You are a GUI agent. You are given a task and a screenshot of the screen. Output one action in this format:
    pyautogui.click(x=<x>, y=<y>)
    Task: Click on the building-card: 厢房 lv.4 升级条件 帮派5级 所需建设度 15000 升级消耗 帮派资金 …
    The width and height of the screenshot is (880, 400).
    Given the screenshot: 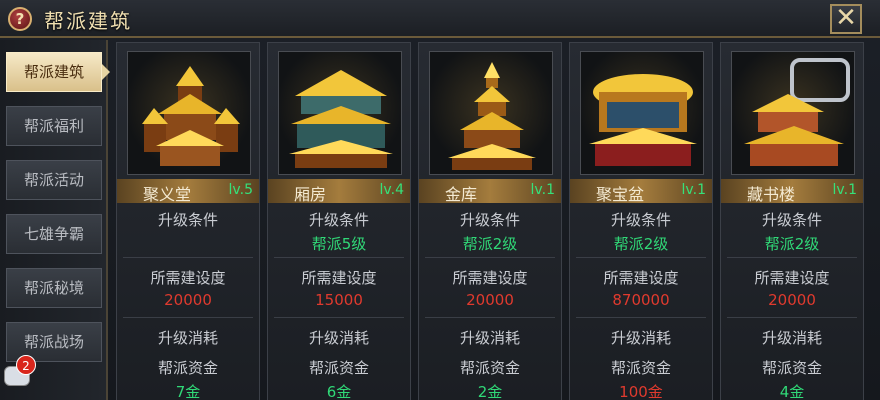 What is the action you would take?
    pyautogui.click(x=339, y=221)
    